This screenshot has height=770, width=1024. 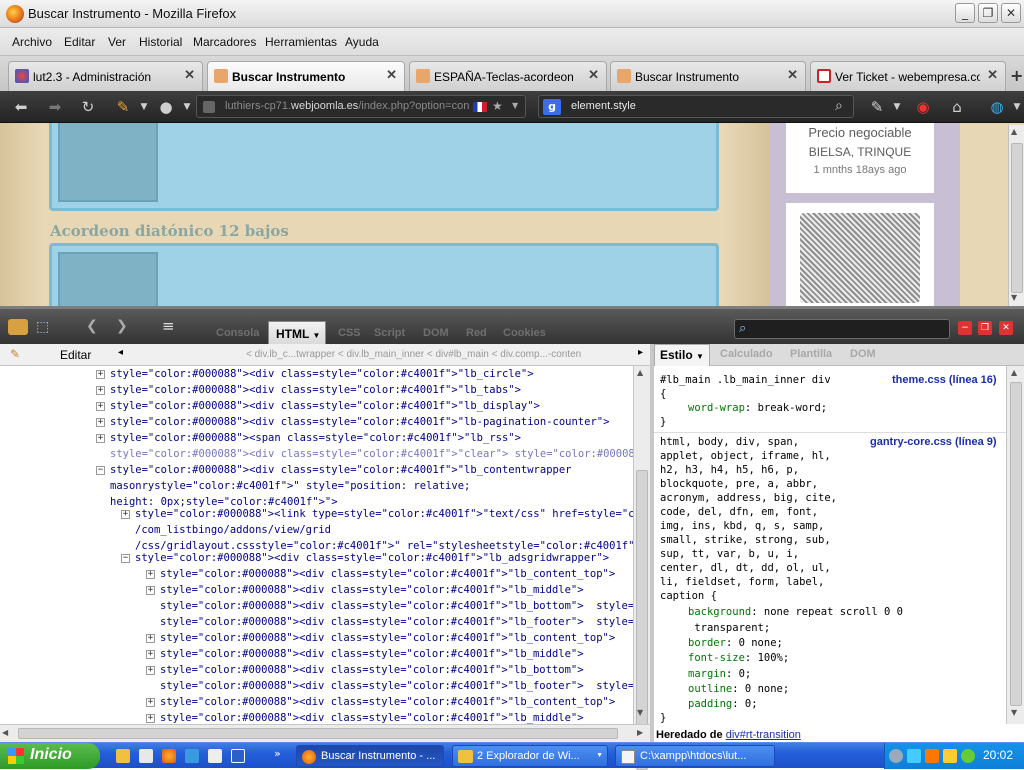 I want to click on css-declaration: padding: 0;, so click(x=723, y=704).